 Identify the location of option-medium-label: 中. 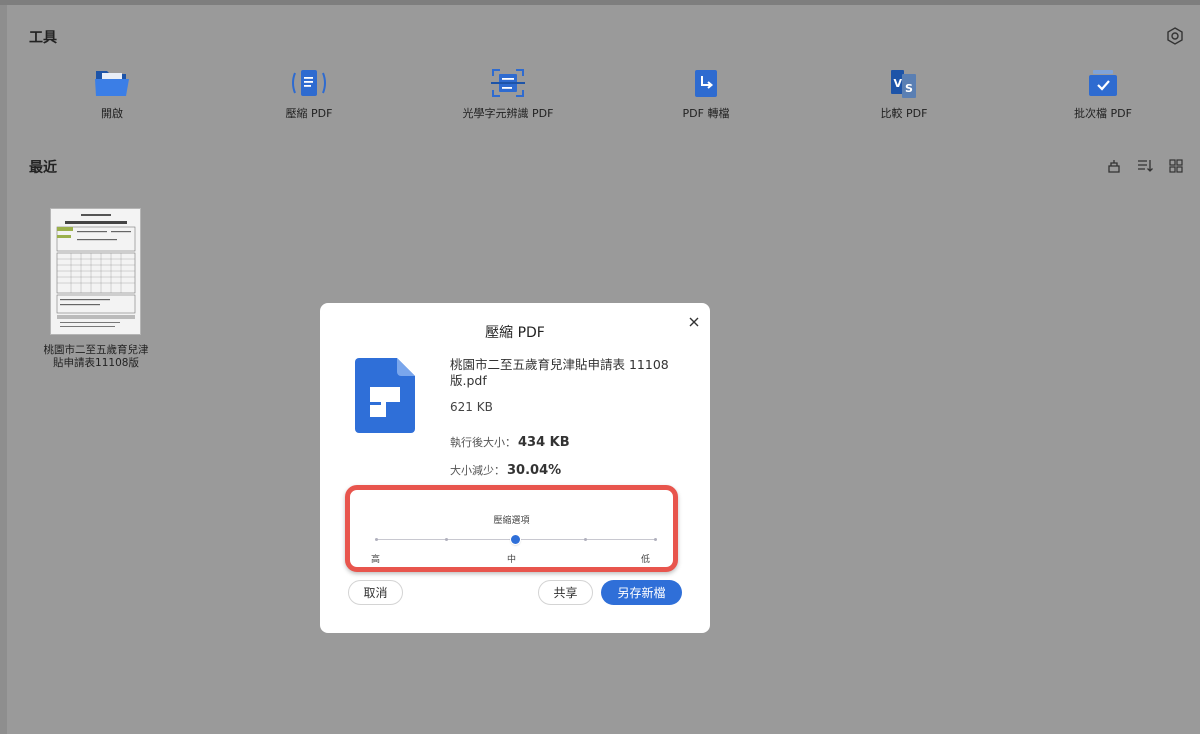
(511, 558).